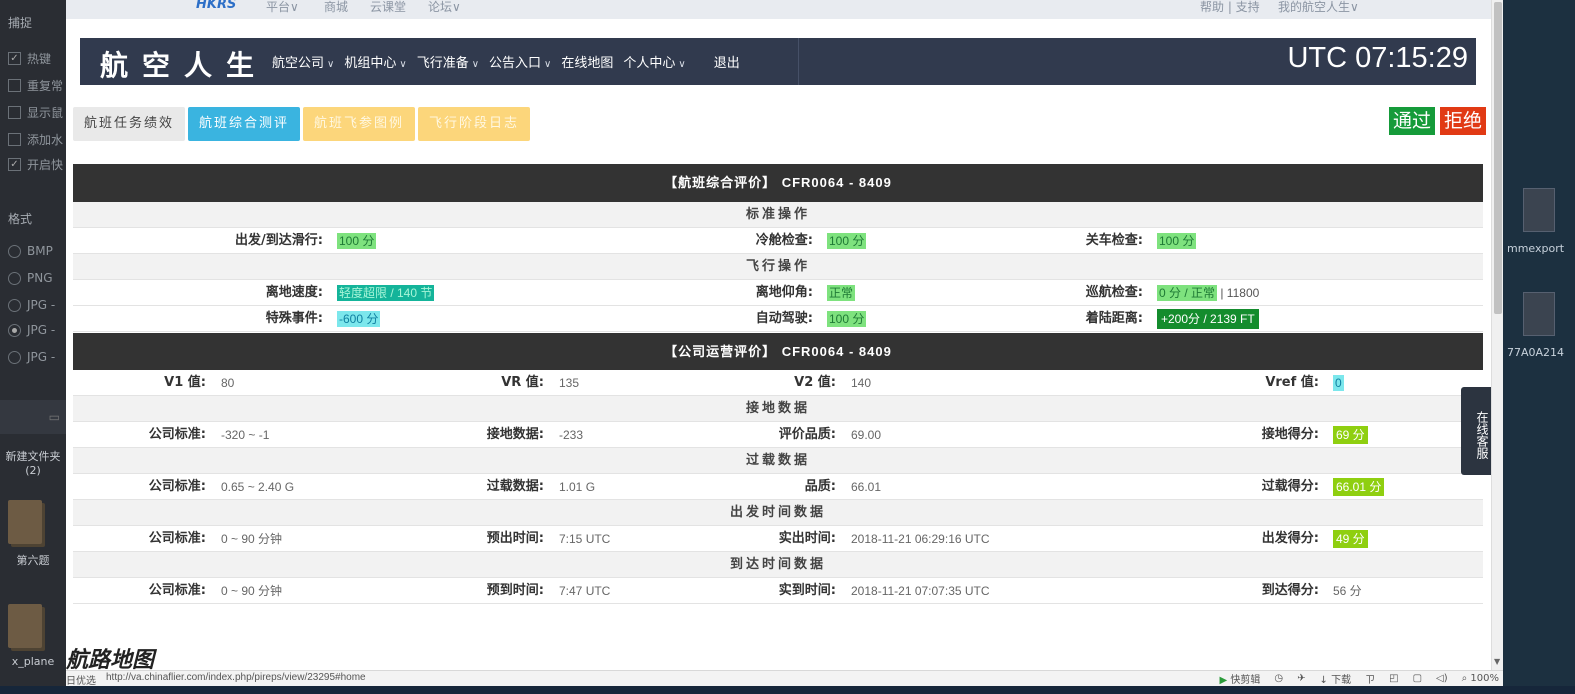 The image size is (1575, 694). What do you see at coordinates (33, 462) in the screenshot?
I see `desktop-folder-label: 新建文件夹 (2)` at bounding box center [33, 462].